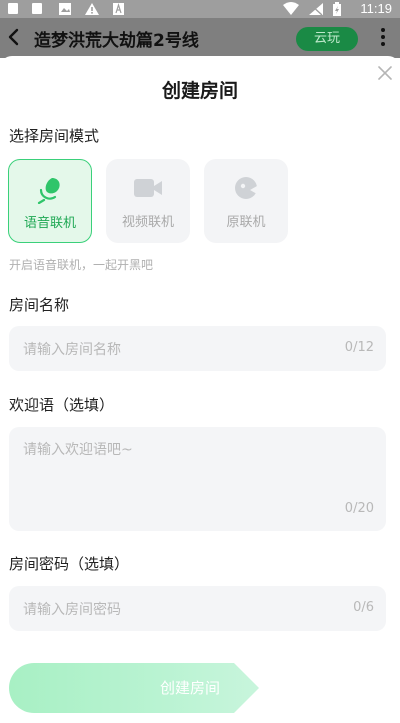 Image resolution: width=400 pixels, height=723 pixels. Describe the element at coordinates (376, 8) in the screenshot. I see `status-time: 11:19` at that location.